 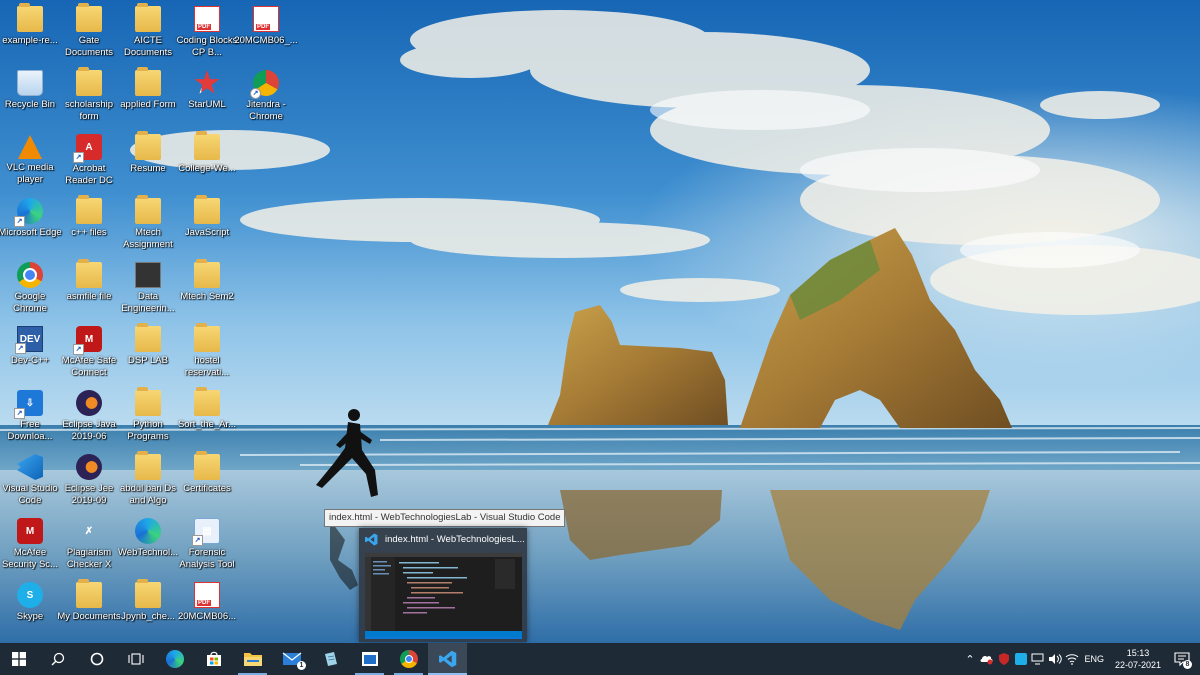 What do you see at coordinates (89, 467) in the screenshot?
I see `eclipse-icon` at bounding box center [89, 467].